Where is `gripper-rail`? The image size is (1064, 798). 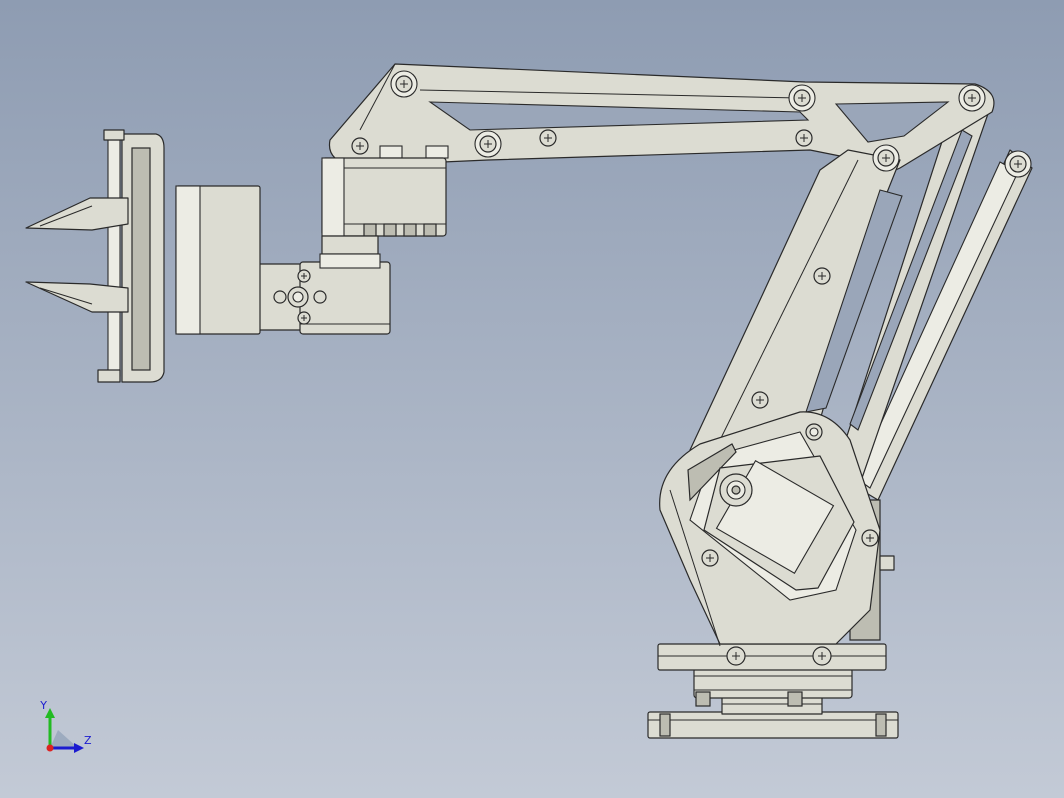 gripper-rail is located at coordinates (114, 258).